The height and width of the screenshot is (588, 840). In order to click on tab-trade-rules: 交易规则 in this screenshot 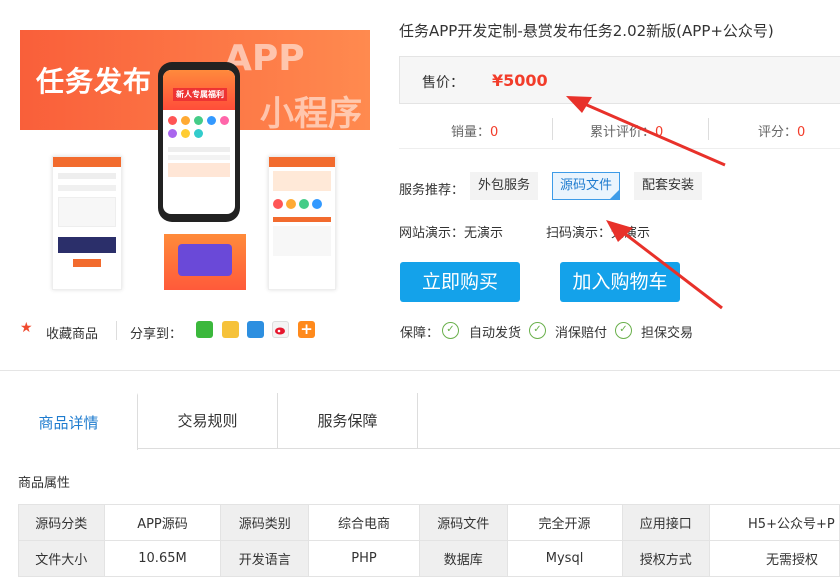, I will do `click(208, 421)`.